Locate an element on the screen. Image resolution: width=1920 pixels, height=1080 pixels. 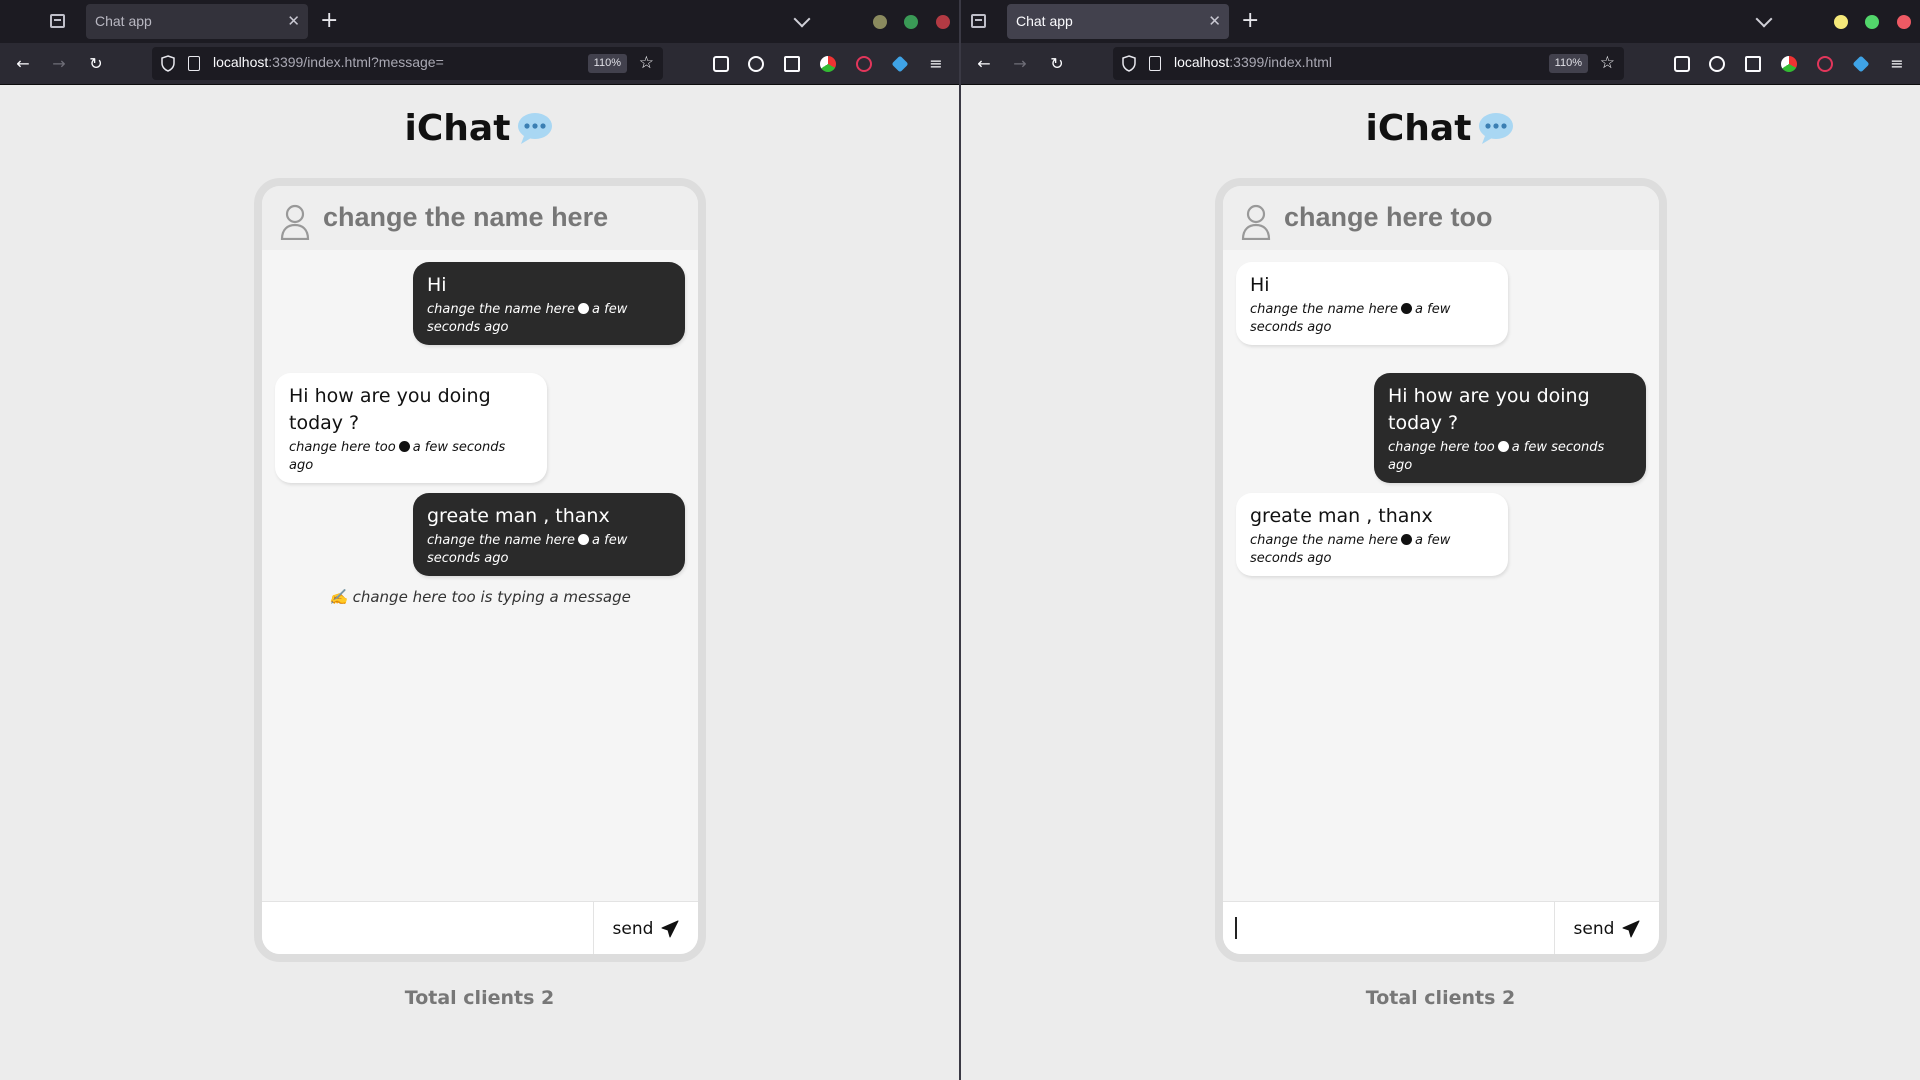
url-text: localhost:3399/index.html?message= is located at coordinates (328, 62).